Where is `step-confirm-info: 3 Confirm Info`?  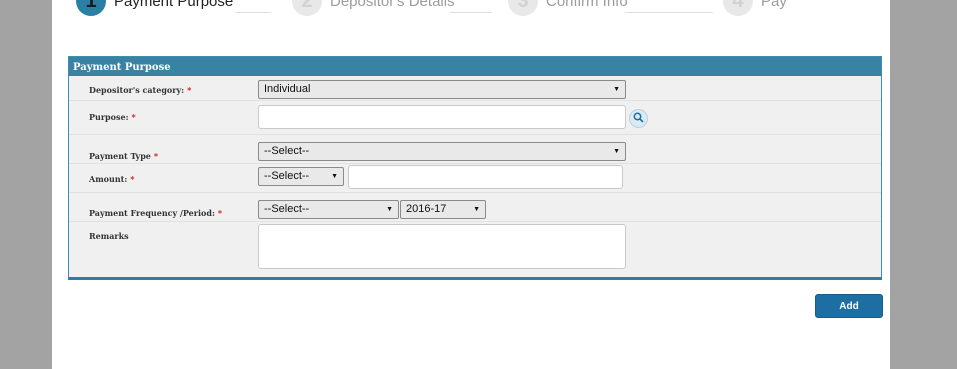
step-confirm-info: 3 Confirm Info is located at coordinates (568, 8).